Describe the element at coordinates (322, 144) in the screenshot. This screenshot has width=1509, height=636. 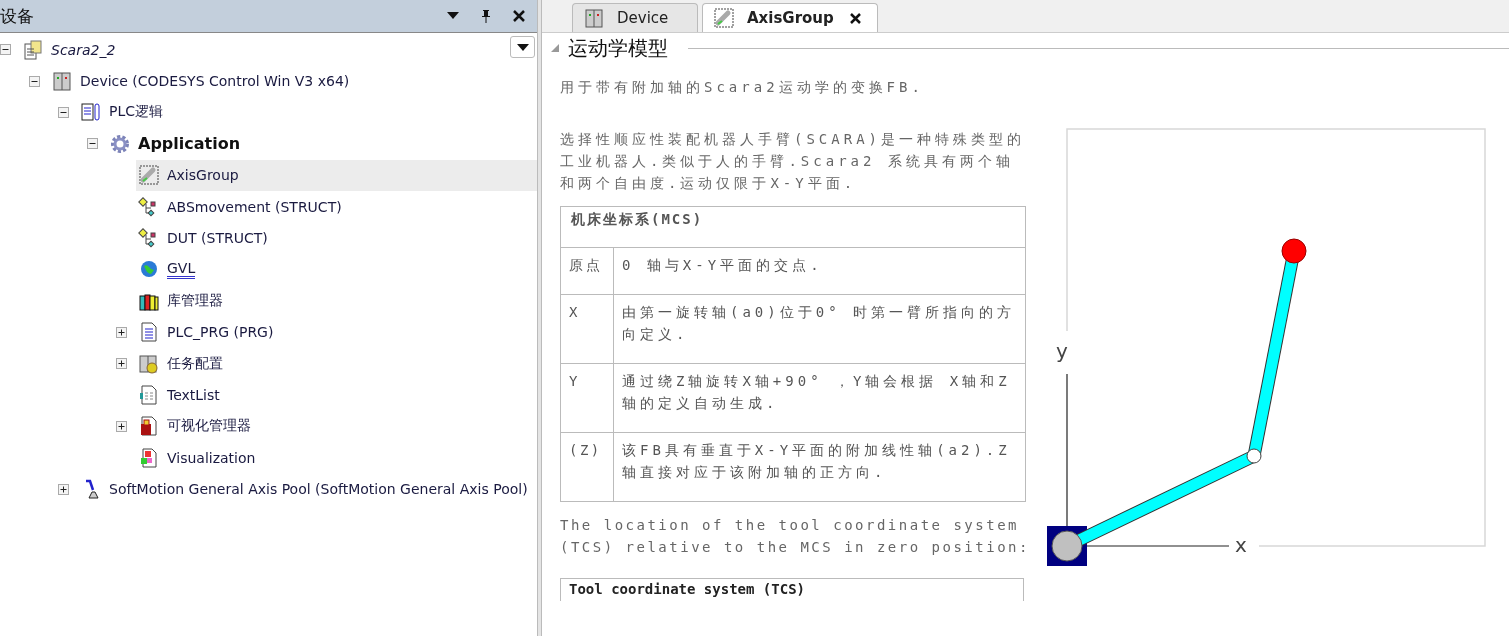
I see `tree-item: Application` at that location.